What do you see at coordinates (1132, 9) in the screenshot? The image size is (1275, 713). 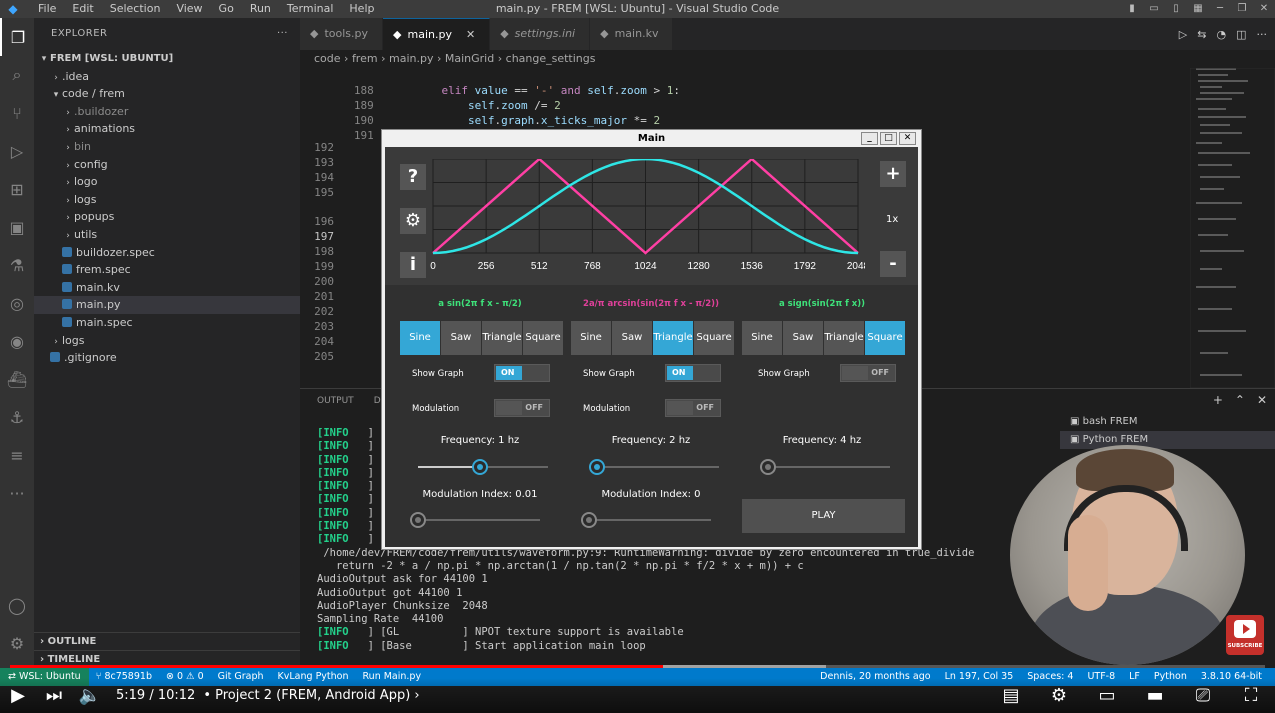 I see `layout-icon: ▮` at bounding box center [1132, 9].